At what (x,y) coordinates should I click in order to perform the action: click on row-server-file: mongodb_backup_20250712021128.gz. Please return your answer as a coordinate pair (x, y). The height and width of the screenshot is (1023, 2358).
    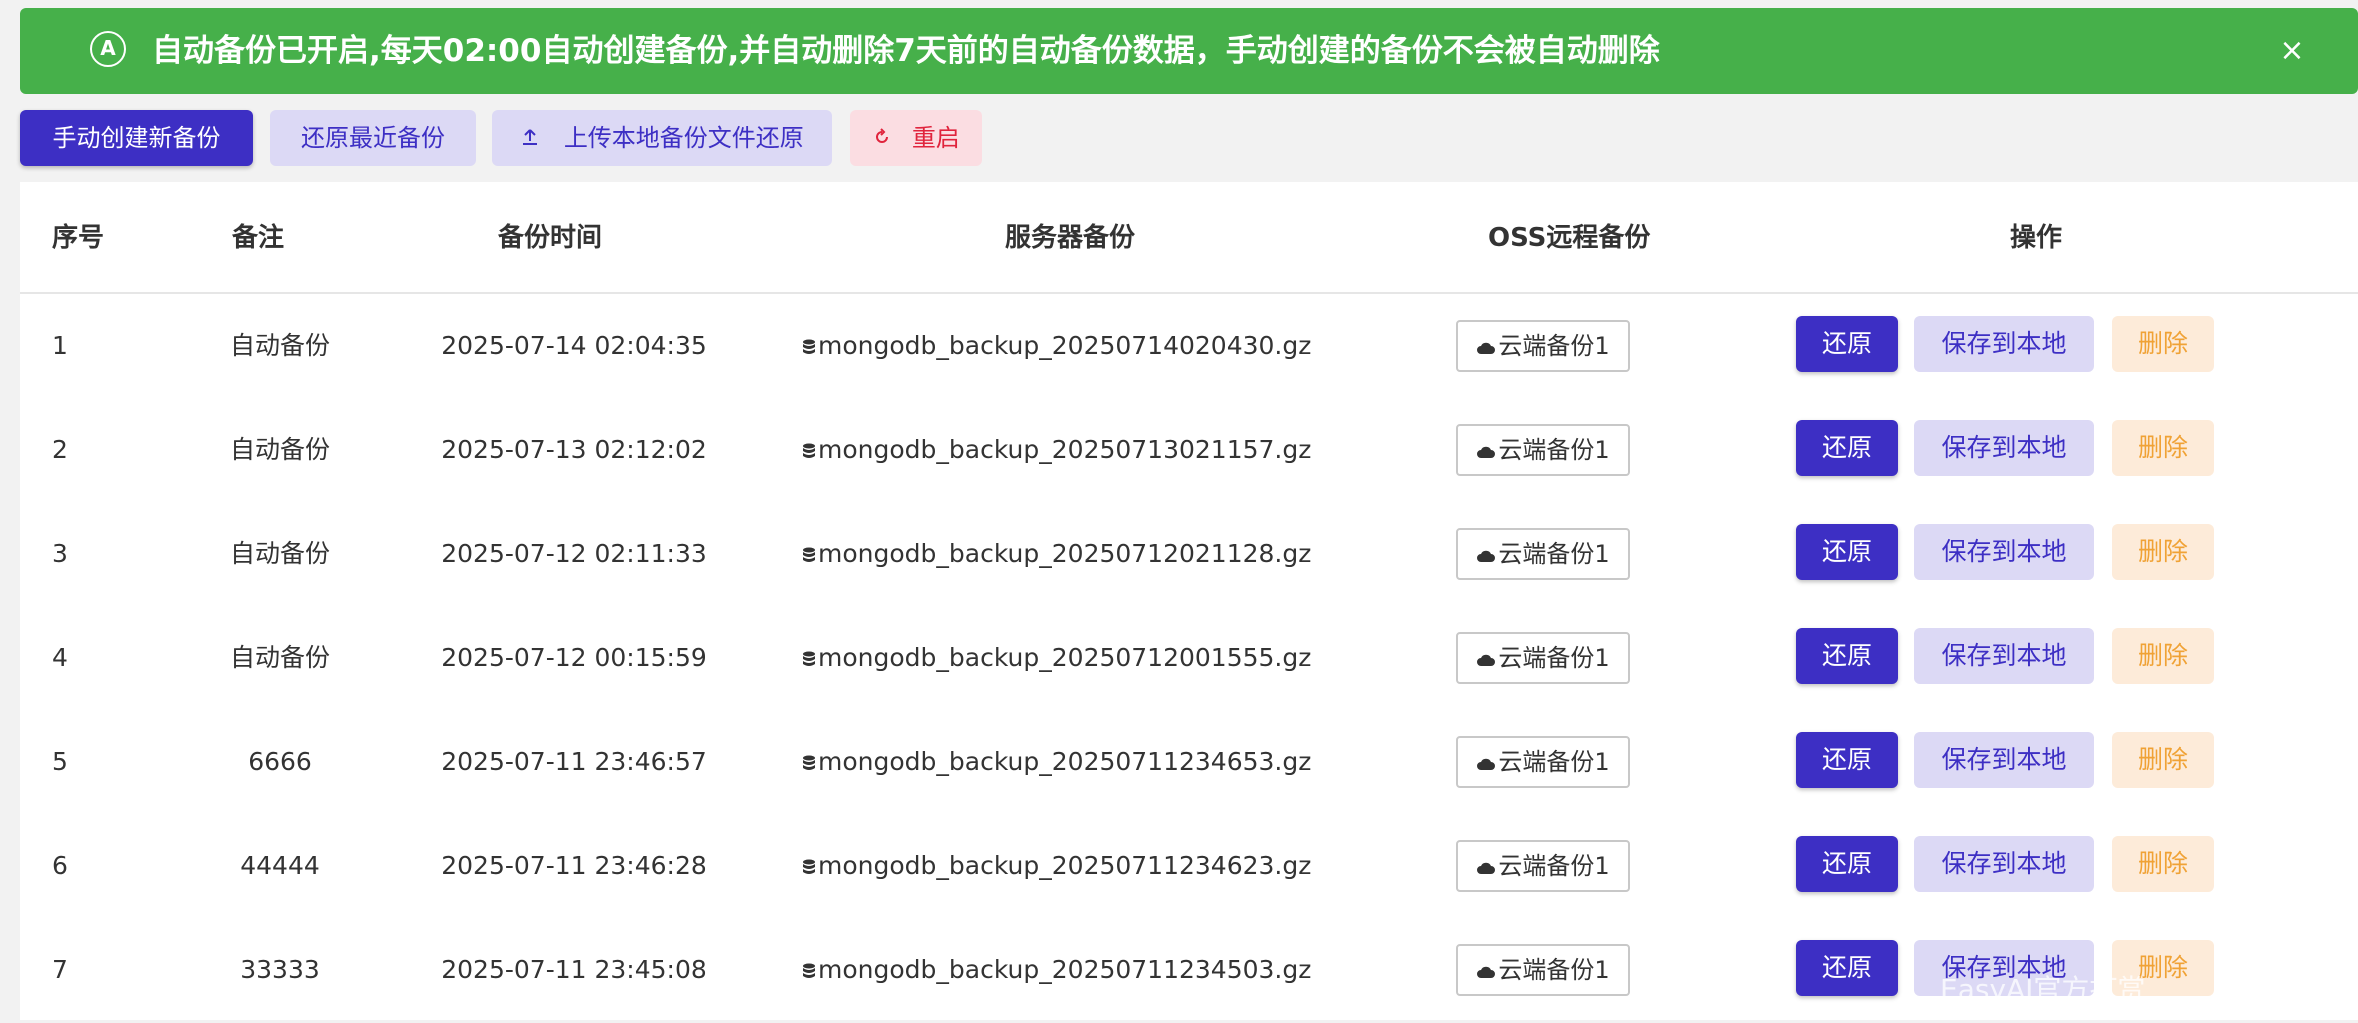
    Looking at the image, I should click on (1056, 554).